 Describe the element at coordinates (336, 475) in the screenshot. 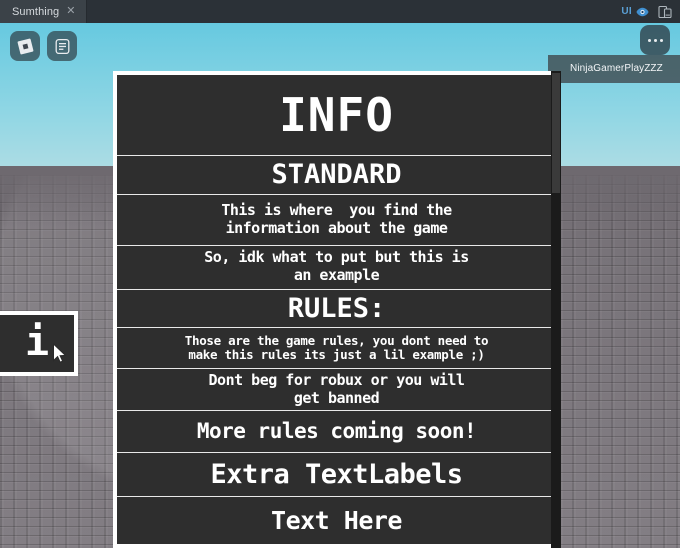

I see `info-panel-text-6: Extra TextLabels` at that location.